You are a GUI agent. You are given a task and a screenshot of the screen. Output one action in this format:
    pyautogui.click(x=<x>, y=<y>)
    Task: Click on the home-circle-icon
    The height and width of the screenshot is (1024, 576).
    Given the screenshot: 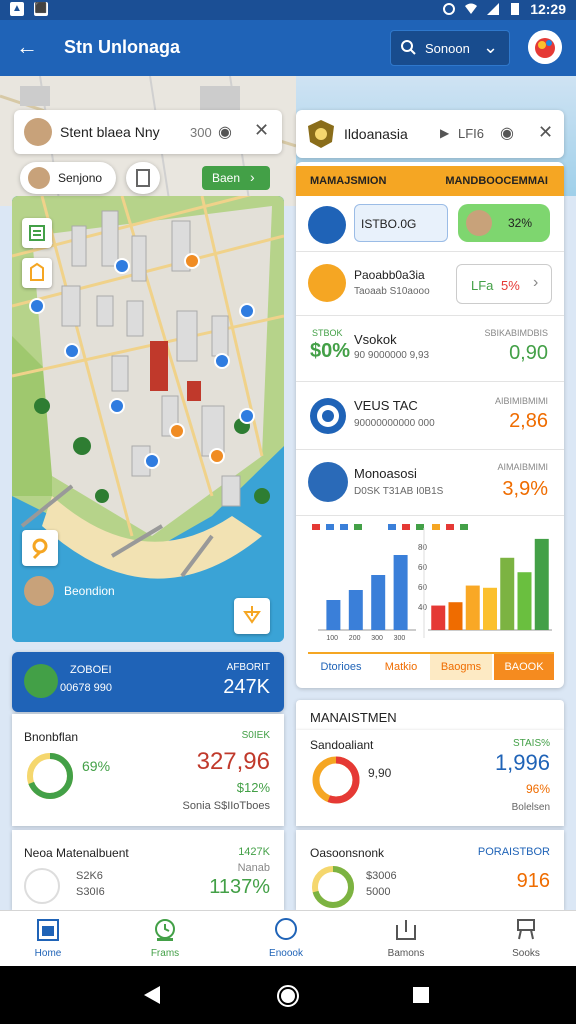 What is the action you would take?
    pyautogui.click(x=288, y=996)
    